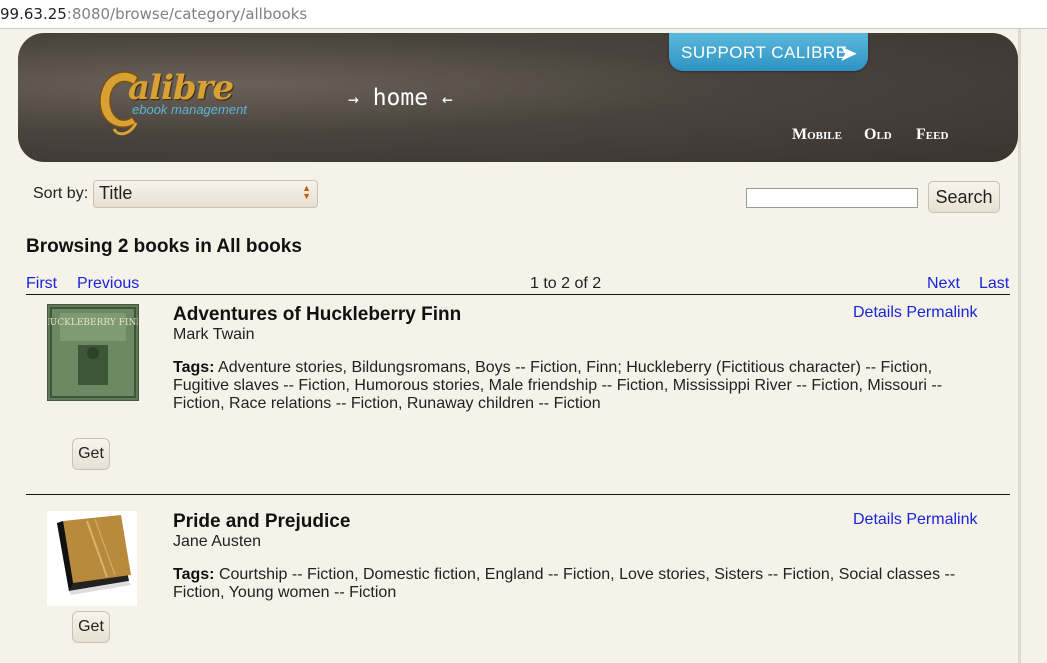  I want to click on pager-previous-link: Previous, so click(108, 284).